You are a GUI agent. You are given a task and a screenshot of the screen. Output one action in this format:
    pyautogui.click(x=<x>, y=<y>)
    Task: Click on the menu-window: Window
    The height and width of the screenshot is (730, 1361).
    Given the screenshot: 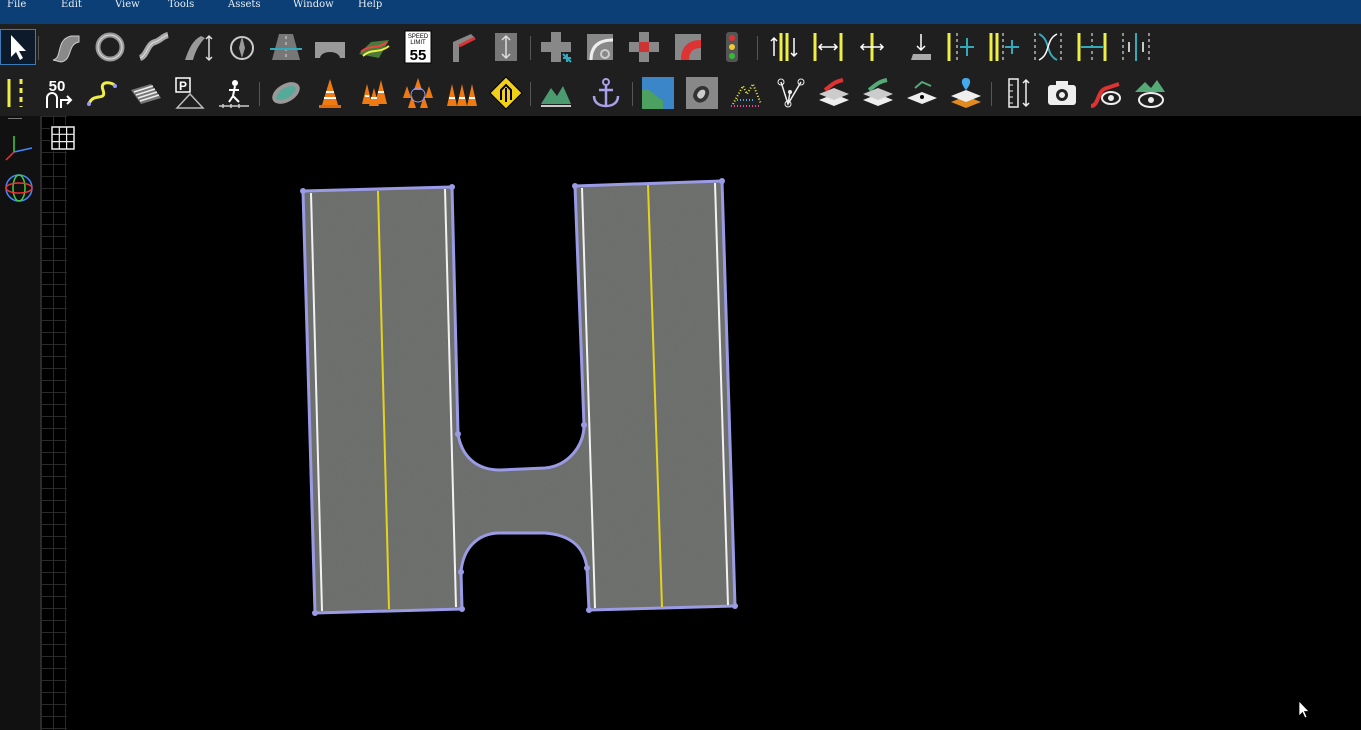 What is the action you would take?
    pyautogui.click(x=313, y=5)
    